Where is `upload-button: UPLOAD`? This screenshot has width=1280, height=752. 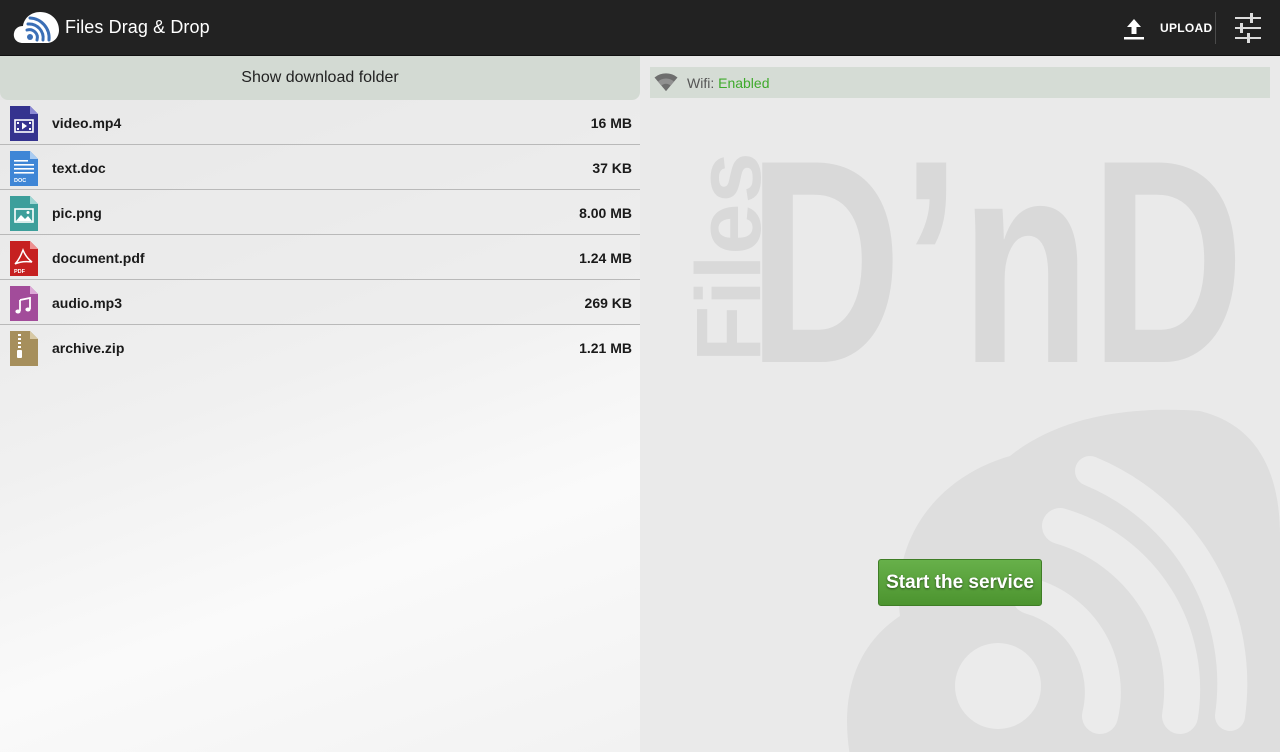
upload-button: UPLOAD is located at coordinates (1164, 28).